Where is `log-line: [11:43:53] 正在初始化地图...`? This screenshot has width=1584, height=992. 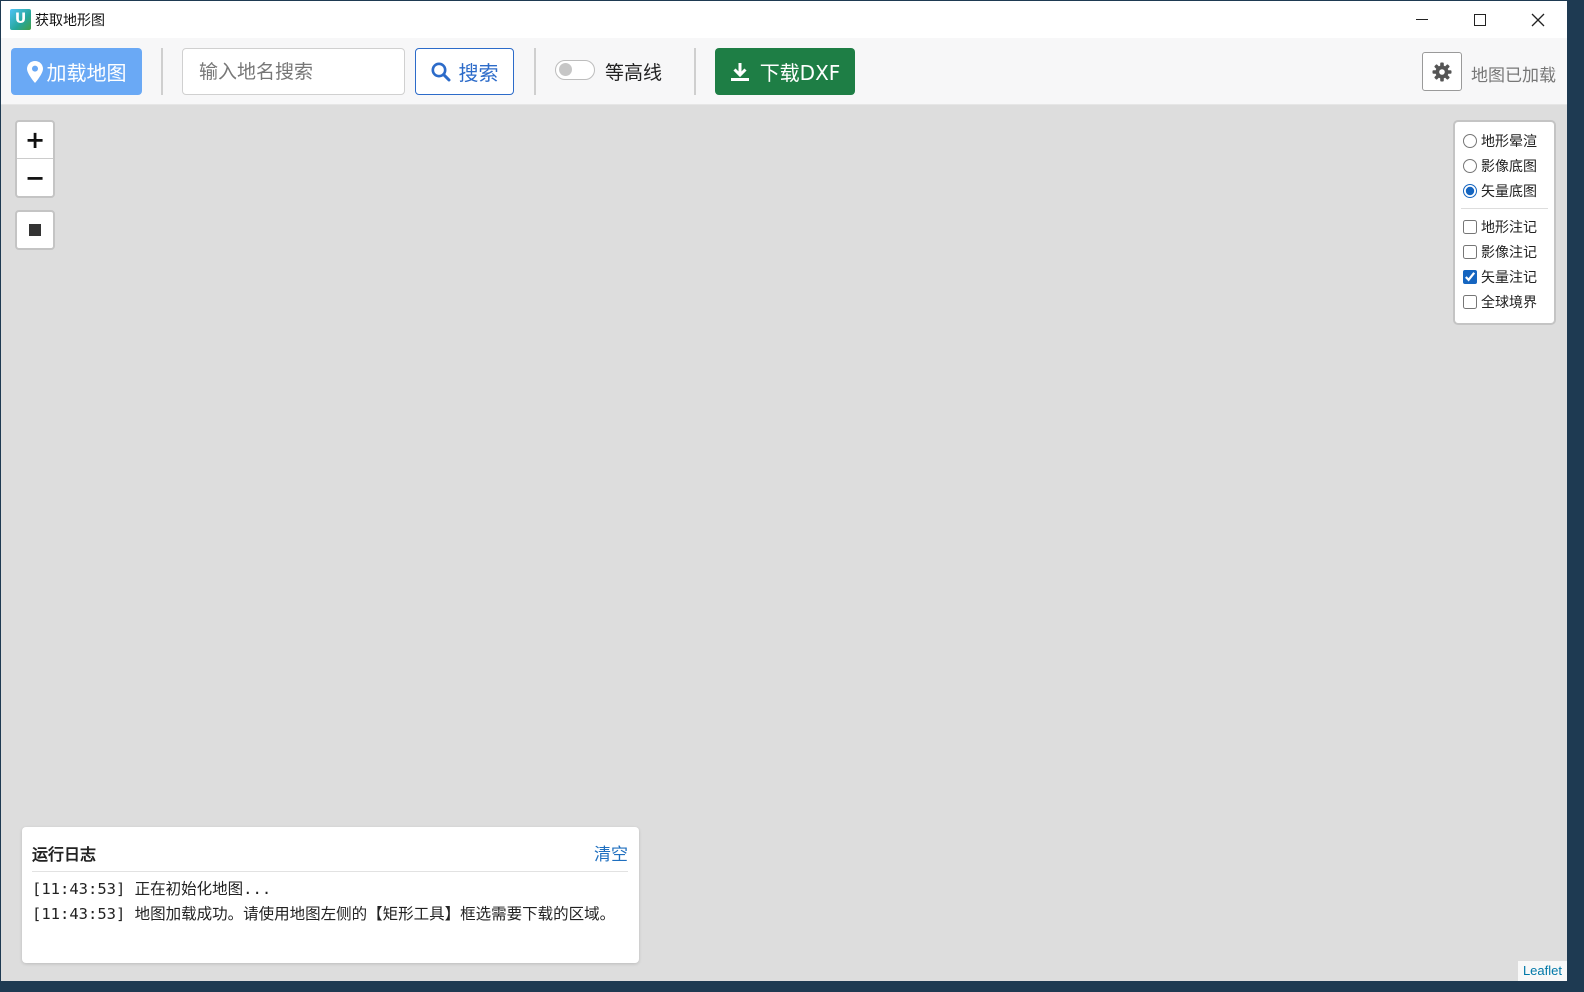 log-line: [11:43:53] 正在初始化地图... is located at coordinates (152, 889).